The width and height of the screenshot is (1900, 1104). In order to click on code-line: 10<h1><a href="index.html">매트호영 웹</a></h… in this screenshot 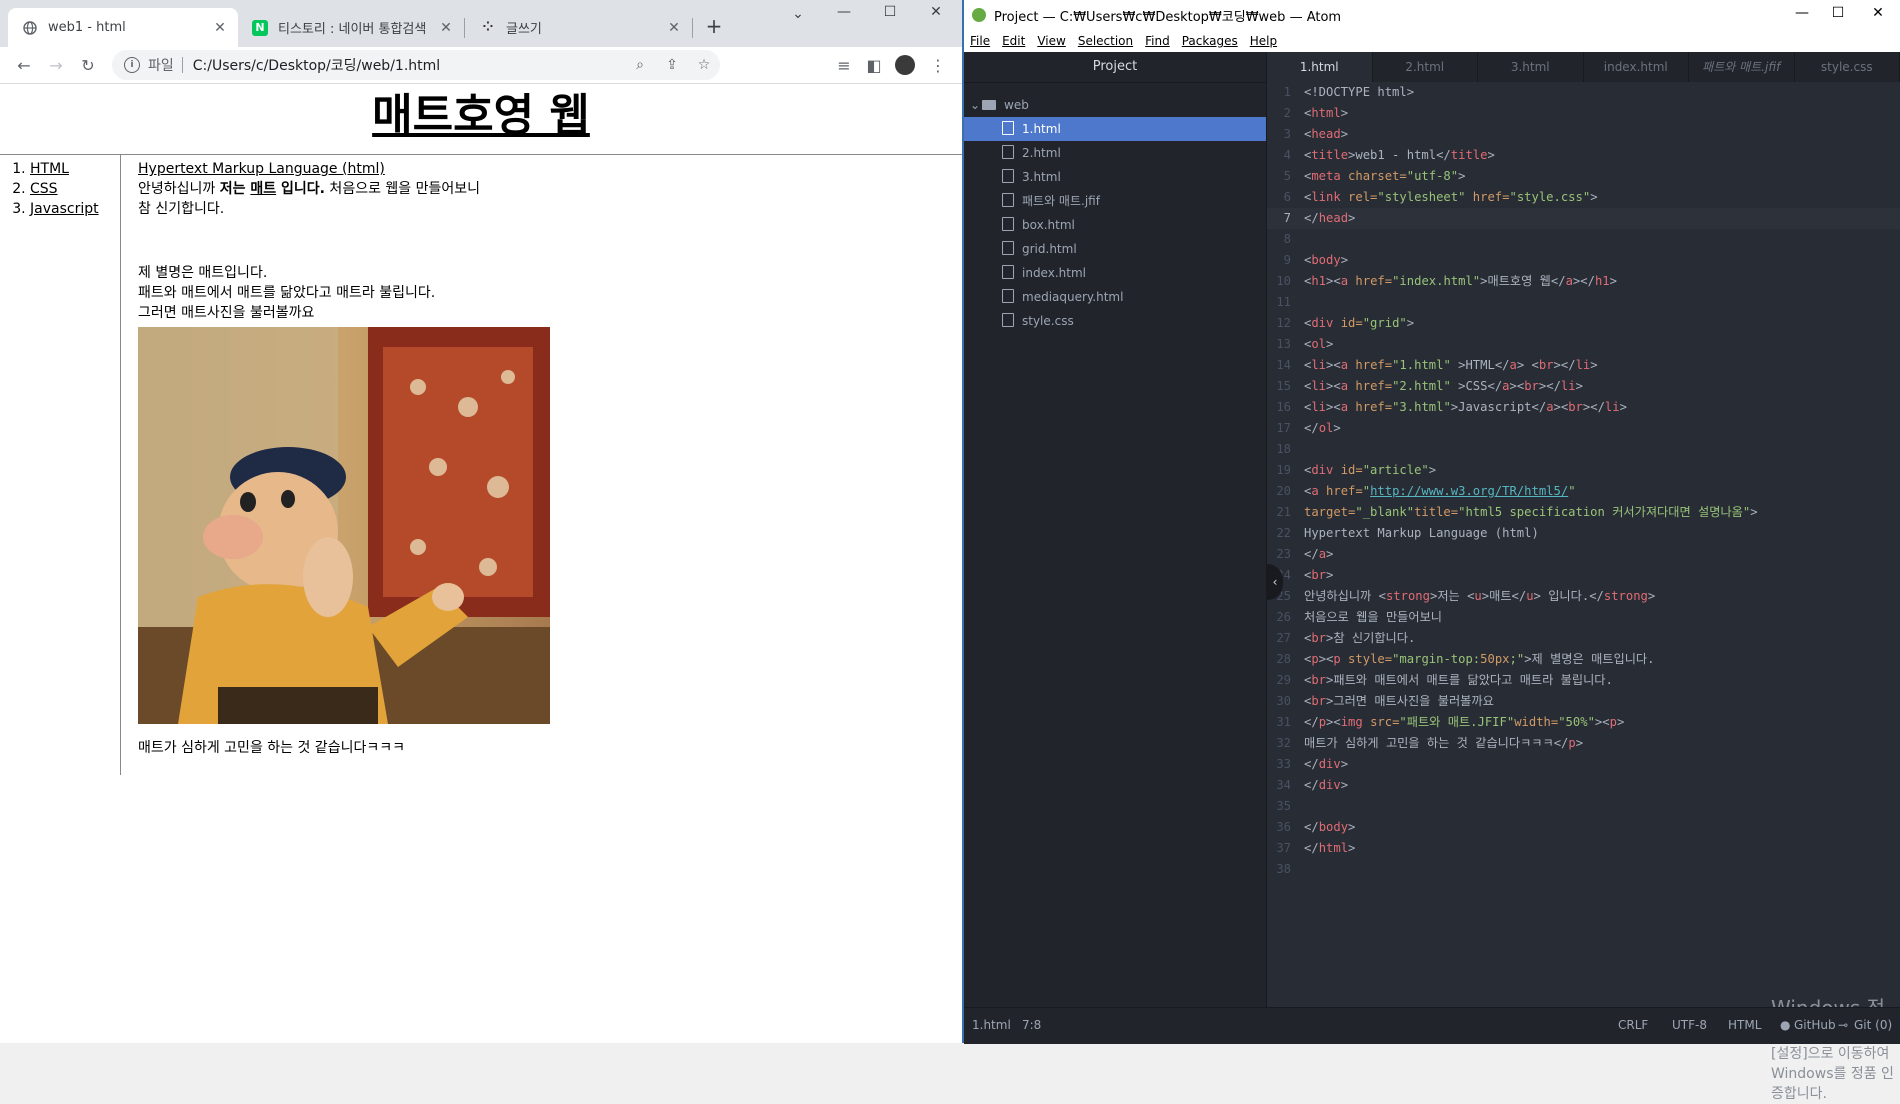, I will do `click(1583, 281)`.